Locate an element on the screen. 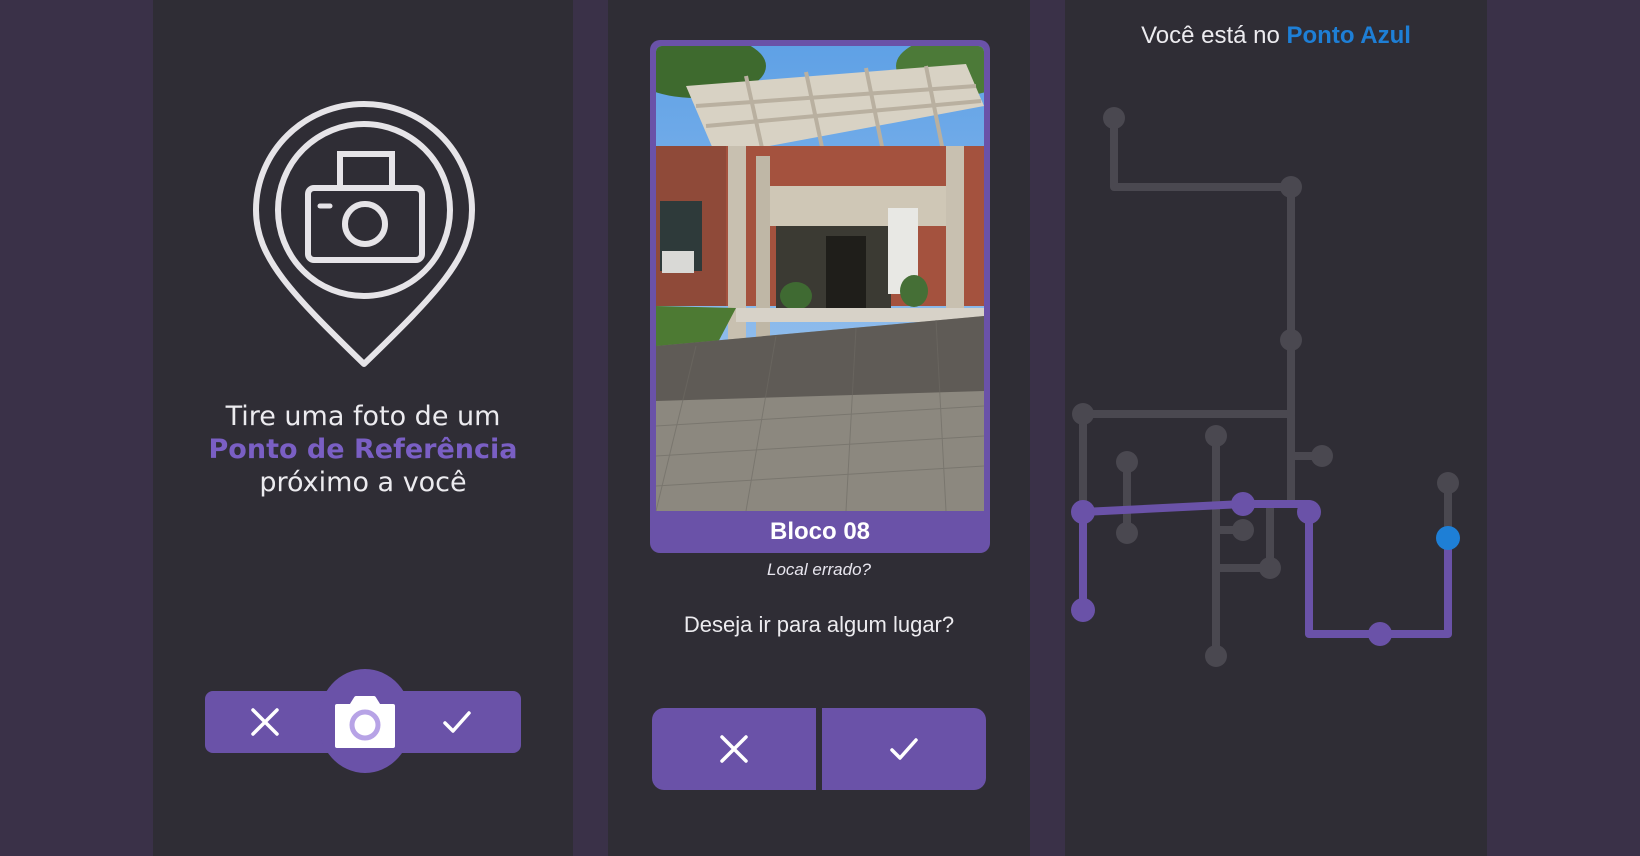 The width and height of the screenshot is (1640, 856). photo-card: Bloco 08 is located at coordinates (820, 296).